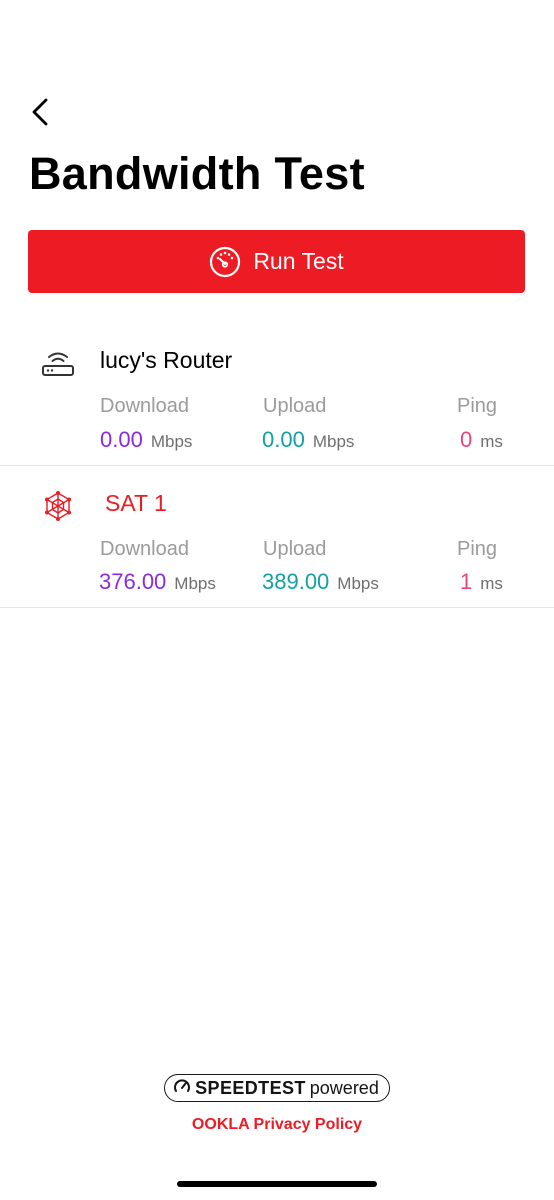 This screenshot has width=554, height=1200. Describe the element at coordinates (277, 1104) in the screenshot. I see `footer: SPEEDTEST powered OOKLA Privacy Policy` at that location.